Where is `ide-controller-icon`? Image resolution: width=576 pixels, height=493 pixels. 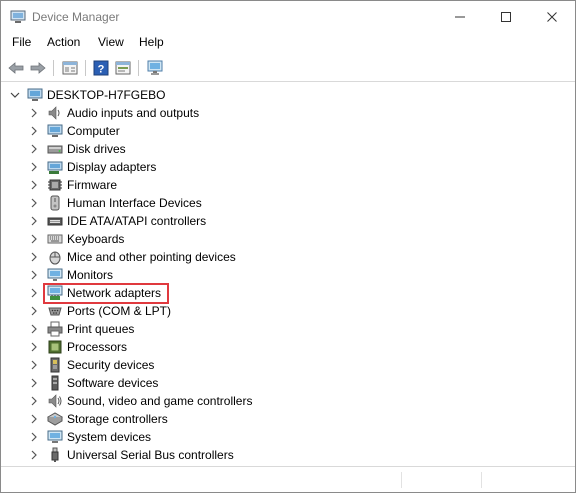
ide-controller-icon is located at coordinates (55, 221).